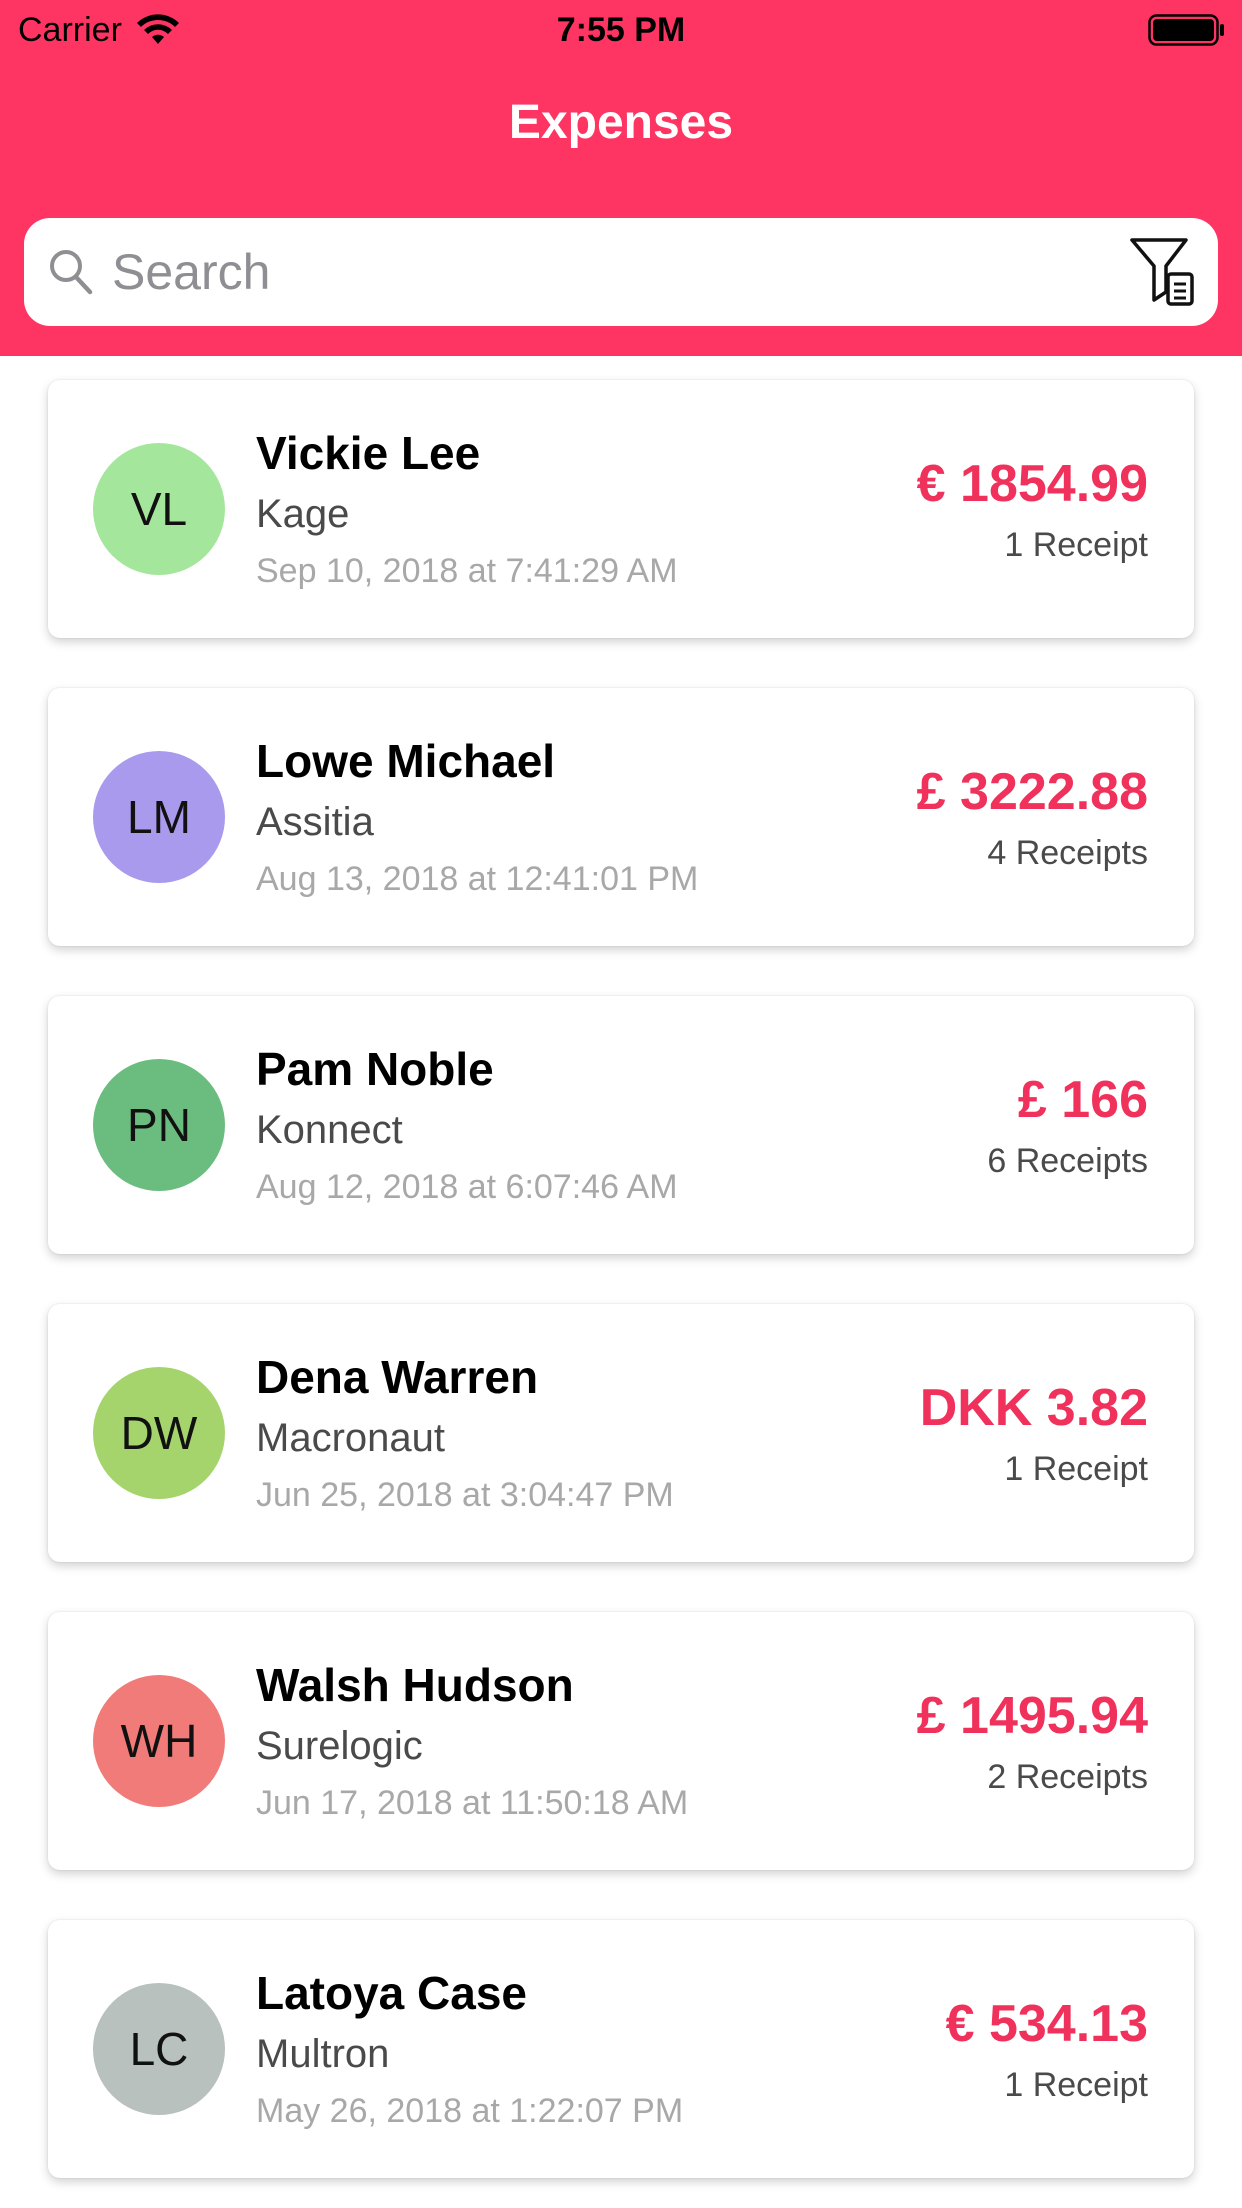  What do you see at coordinates (1067, 1161) in the screenshot?
I see `receipt-count: 6 Receipts` at bounding box center [1067, 1161].